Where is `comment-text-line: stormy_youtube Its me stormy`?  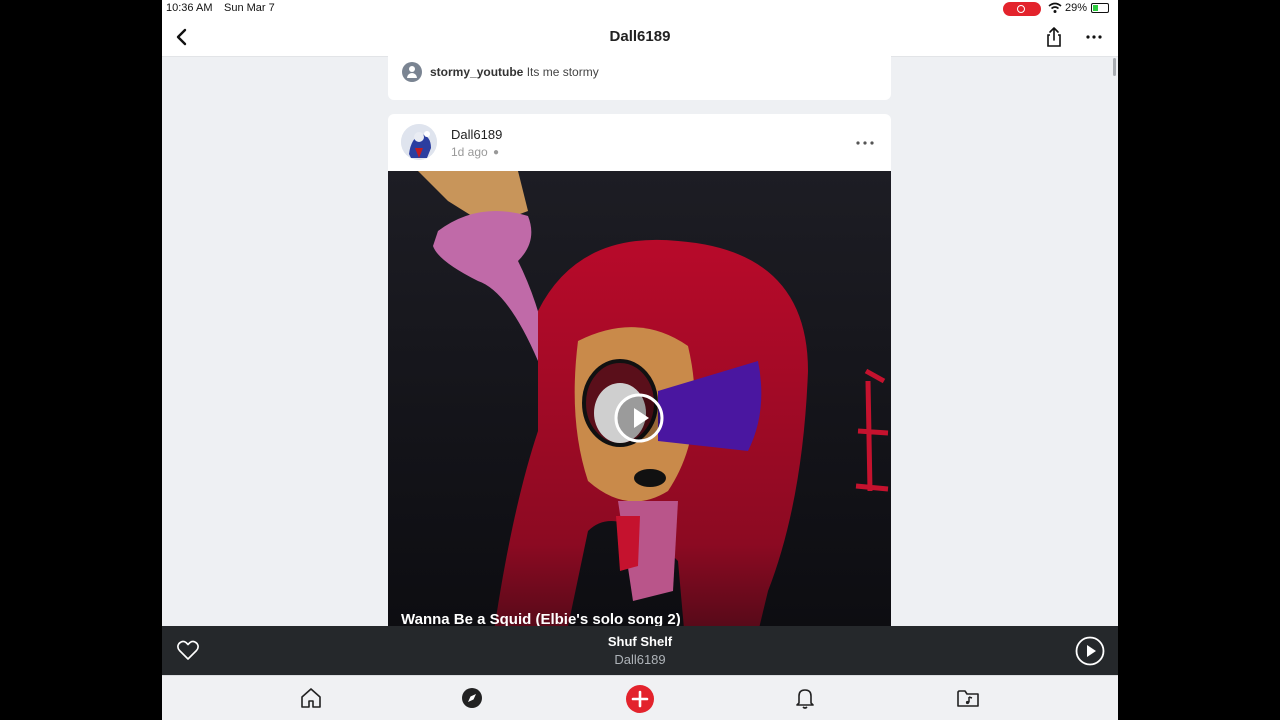
comment-text-line: stormy_youtube Its me stormy is located at coordinates (514, 72).